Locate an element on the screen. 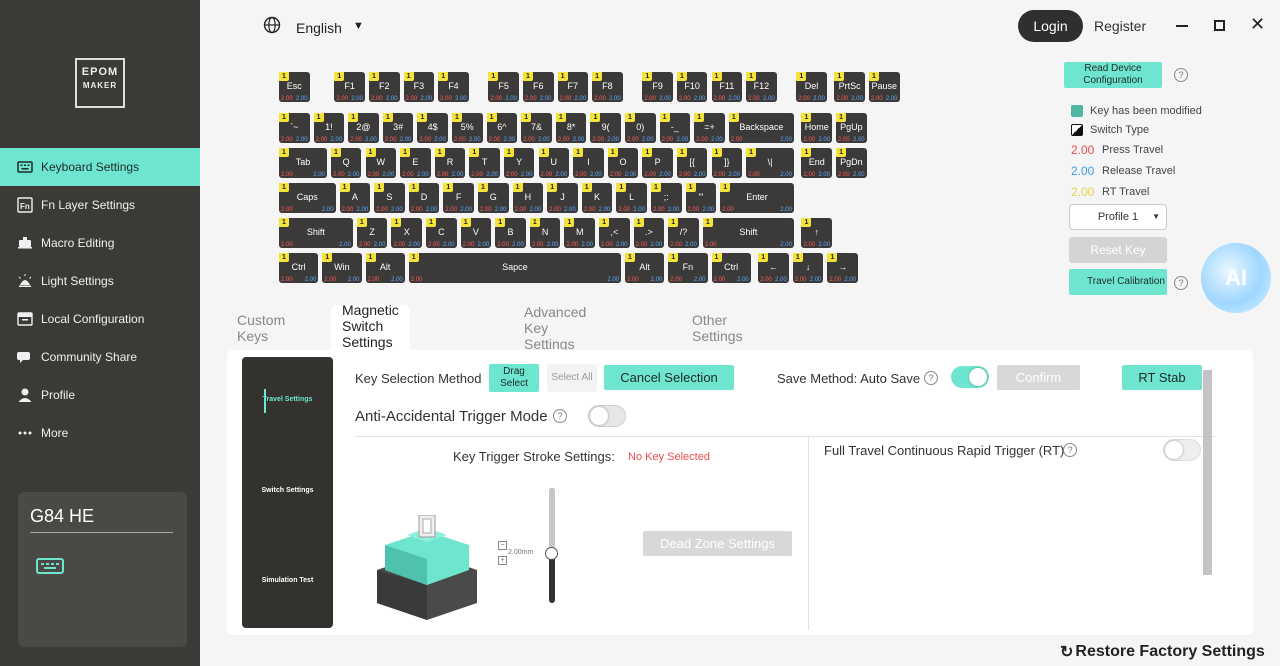  anti-accidental-toggle is located at coordinates (607, 416).